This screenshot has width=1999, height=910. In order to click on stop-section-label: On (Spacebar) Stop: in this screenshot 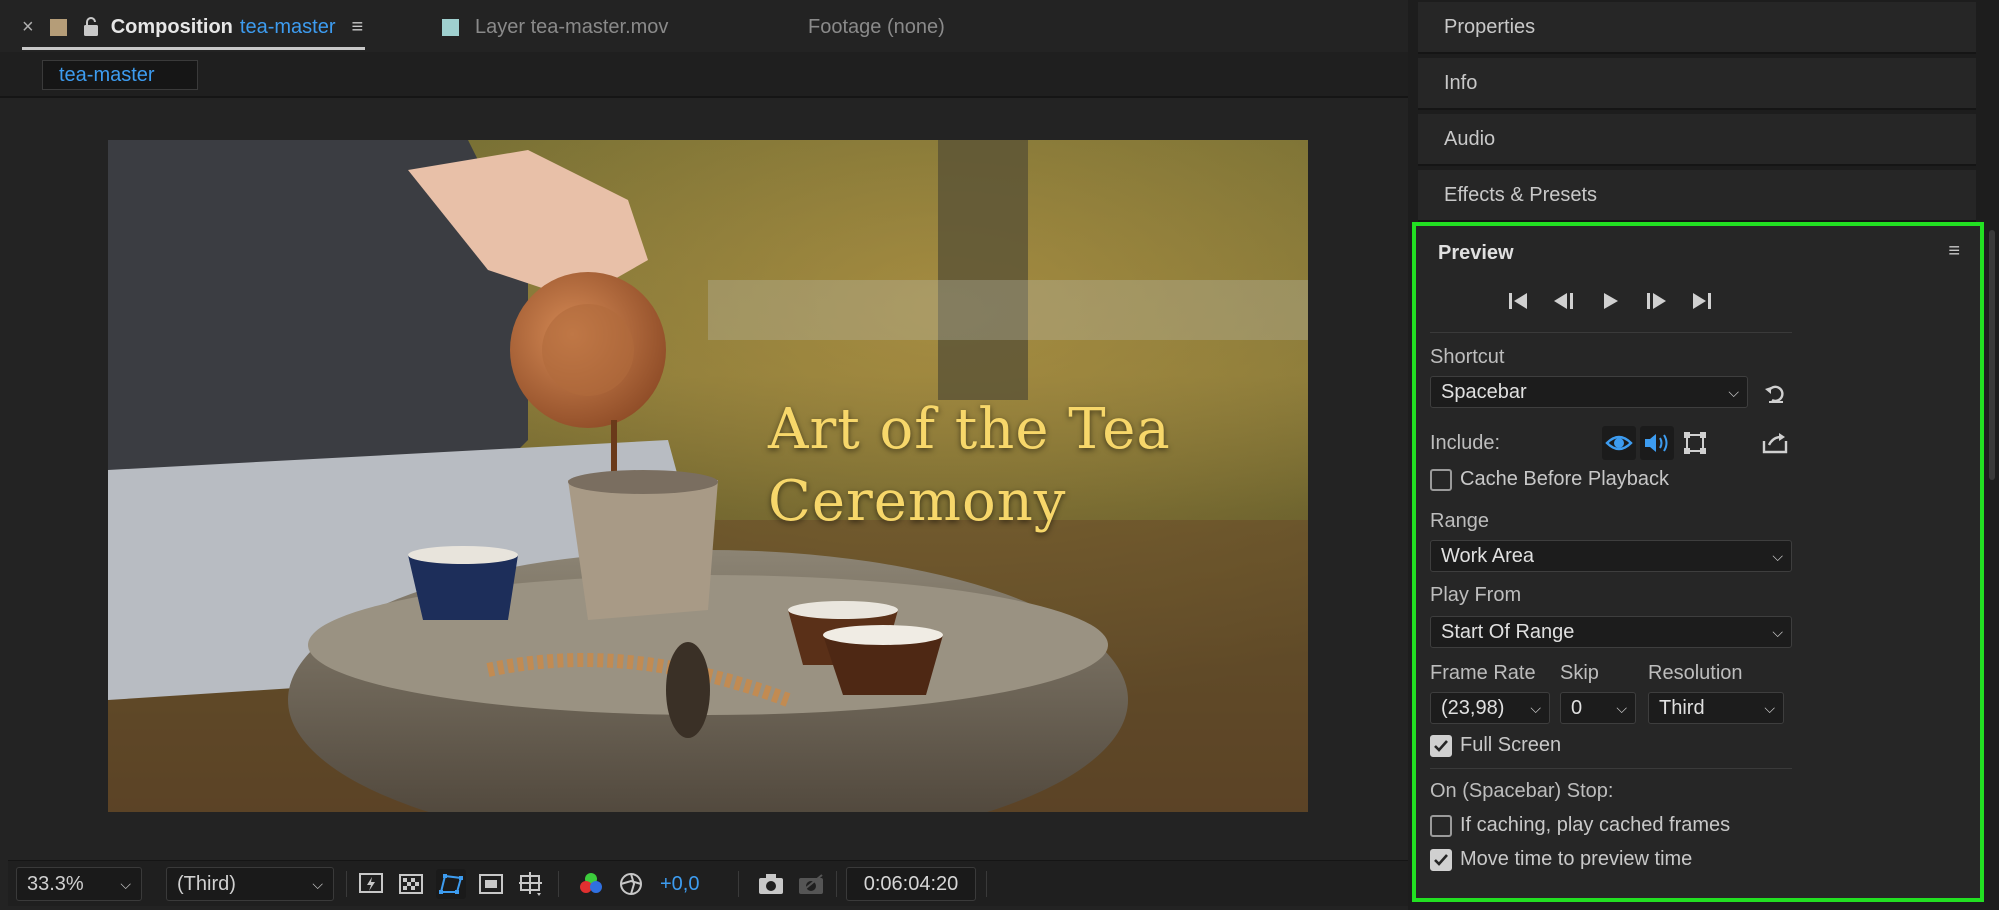, I will do `click(1522, 791)`.